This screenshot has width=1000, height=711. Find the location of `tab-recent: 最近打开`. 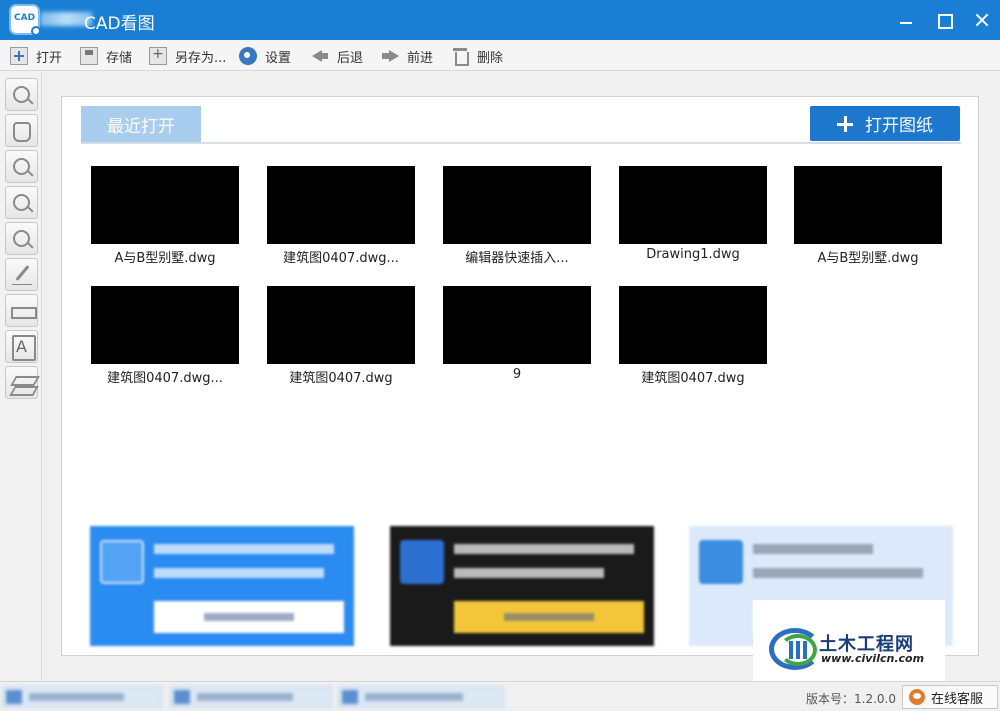

tab-recent: 最近打开 is located at coordinates (141, 124).